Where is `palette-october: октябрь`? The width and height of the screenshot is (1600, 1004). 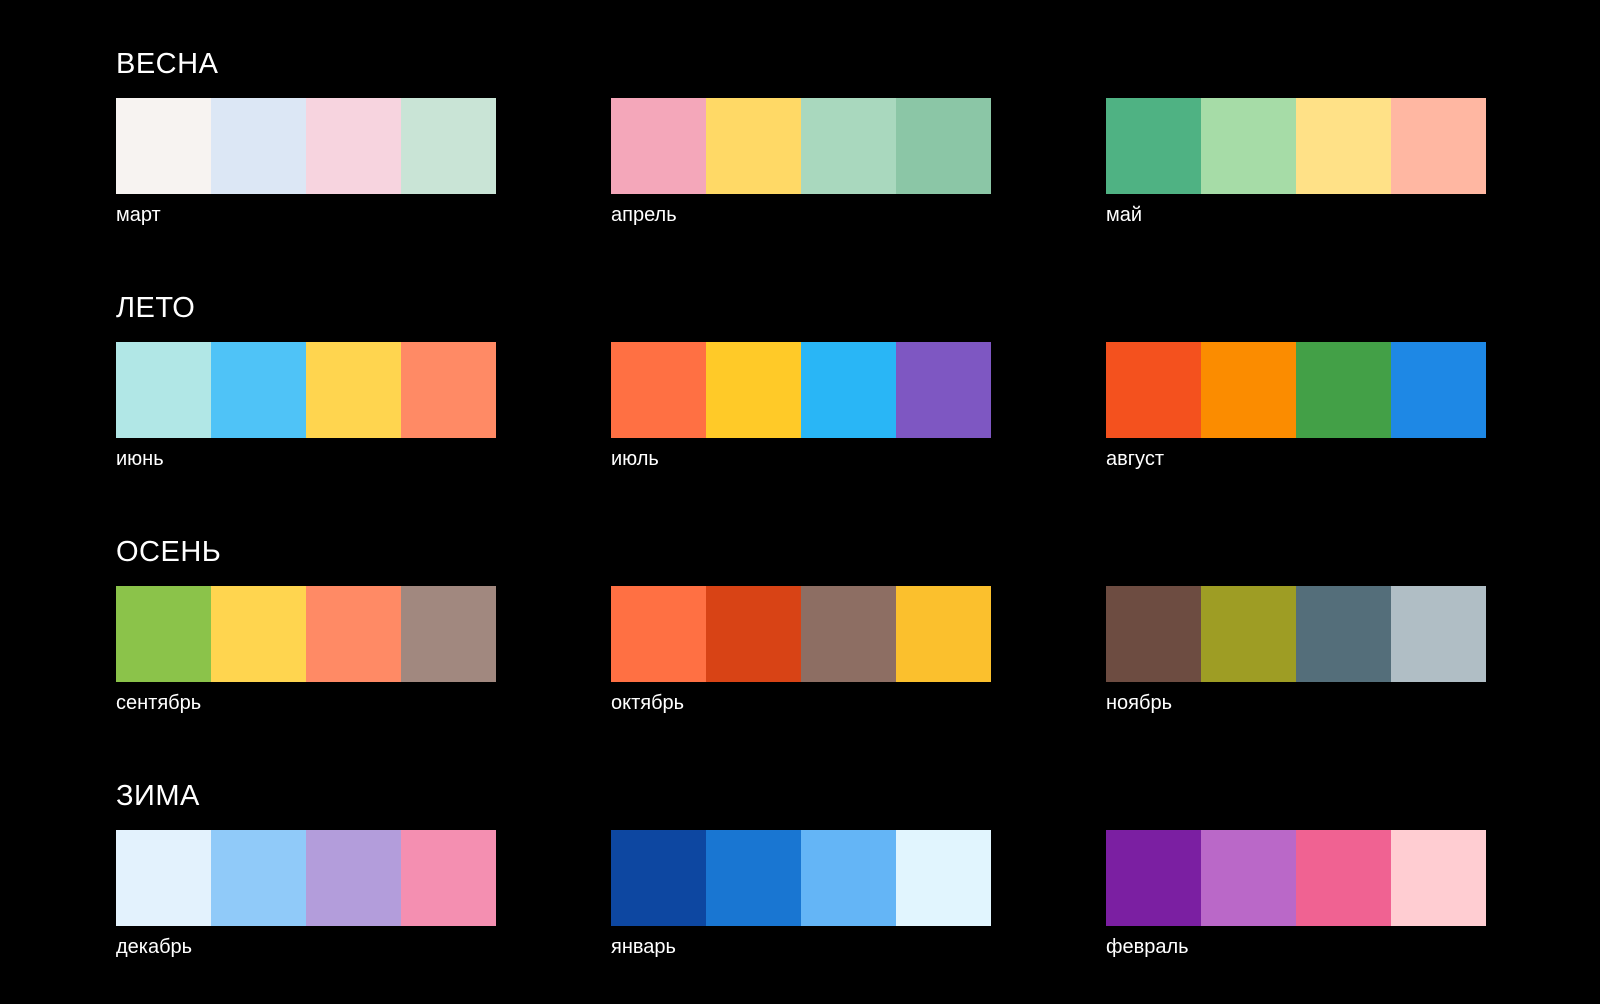
palette-october: октябрь is located at coordinates (801, 650).